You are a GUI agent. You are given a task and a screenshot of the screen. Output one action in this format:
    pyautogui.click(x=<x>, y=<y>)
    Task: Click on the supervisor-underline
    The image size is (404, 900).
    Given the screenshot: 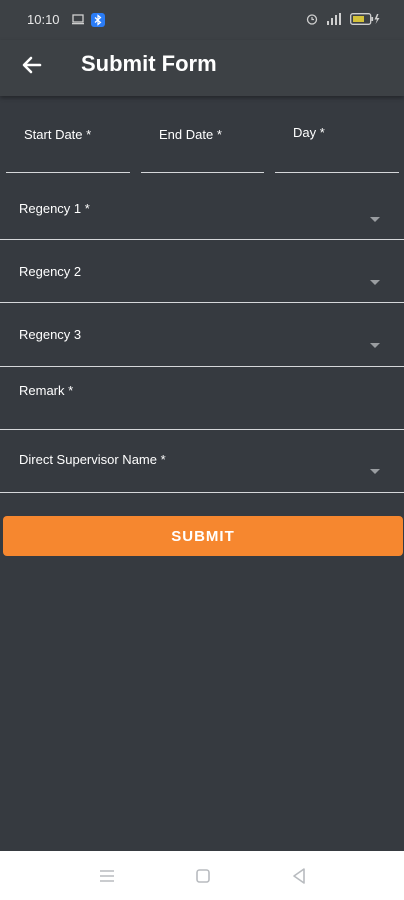 What is the action you would take?
    pyautogui.click(x=202, y=492)
    